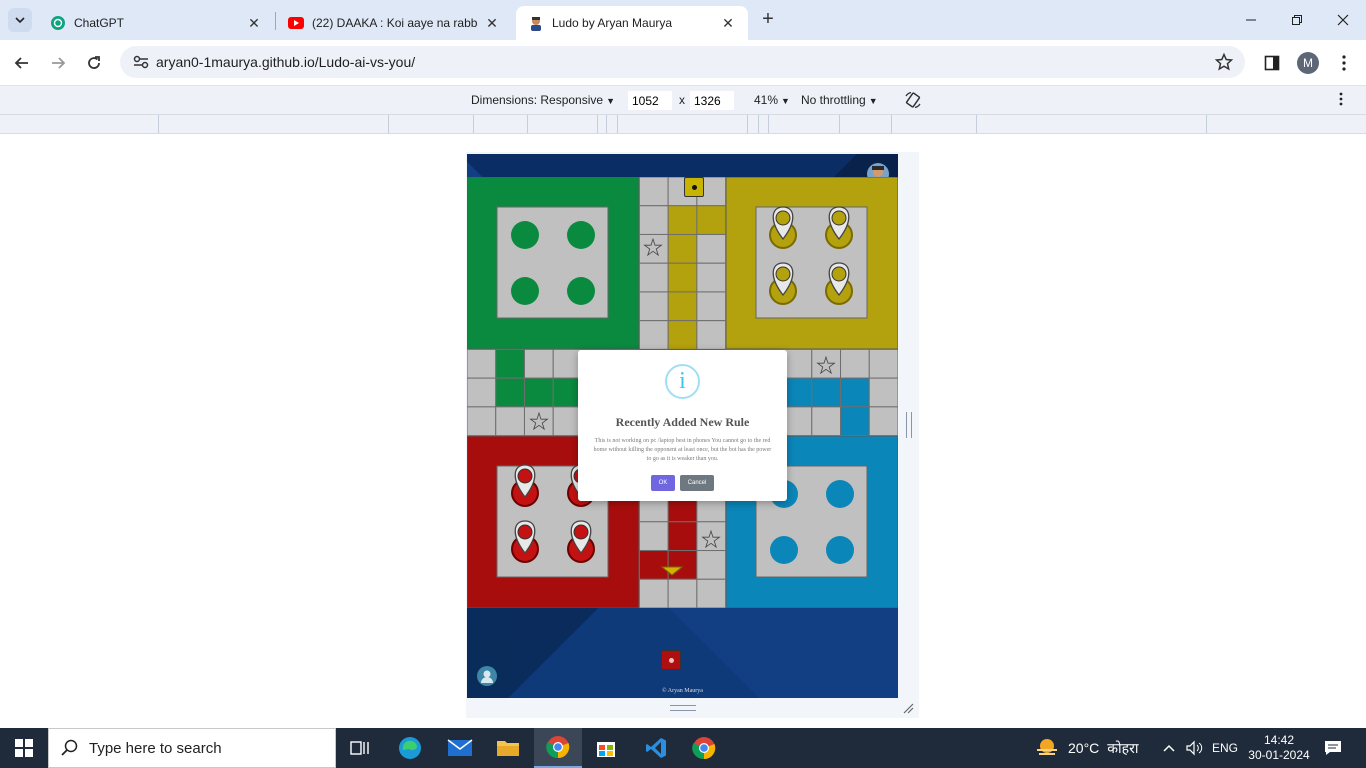  I want to click on edge-app, so click(410, 748).